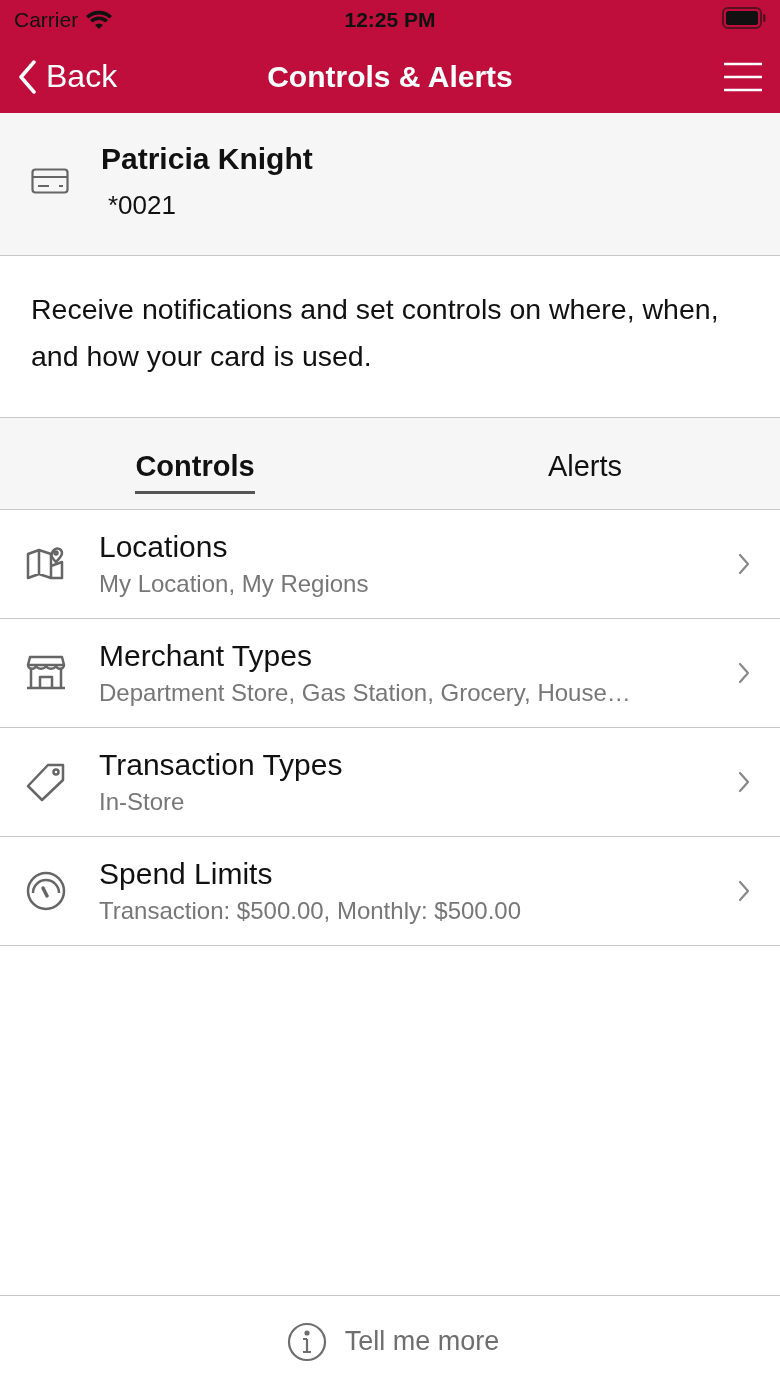  Describe the element at coordinates (99, 20) in the screenshot. I see `wifi-icon` at that location.